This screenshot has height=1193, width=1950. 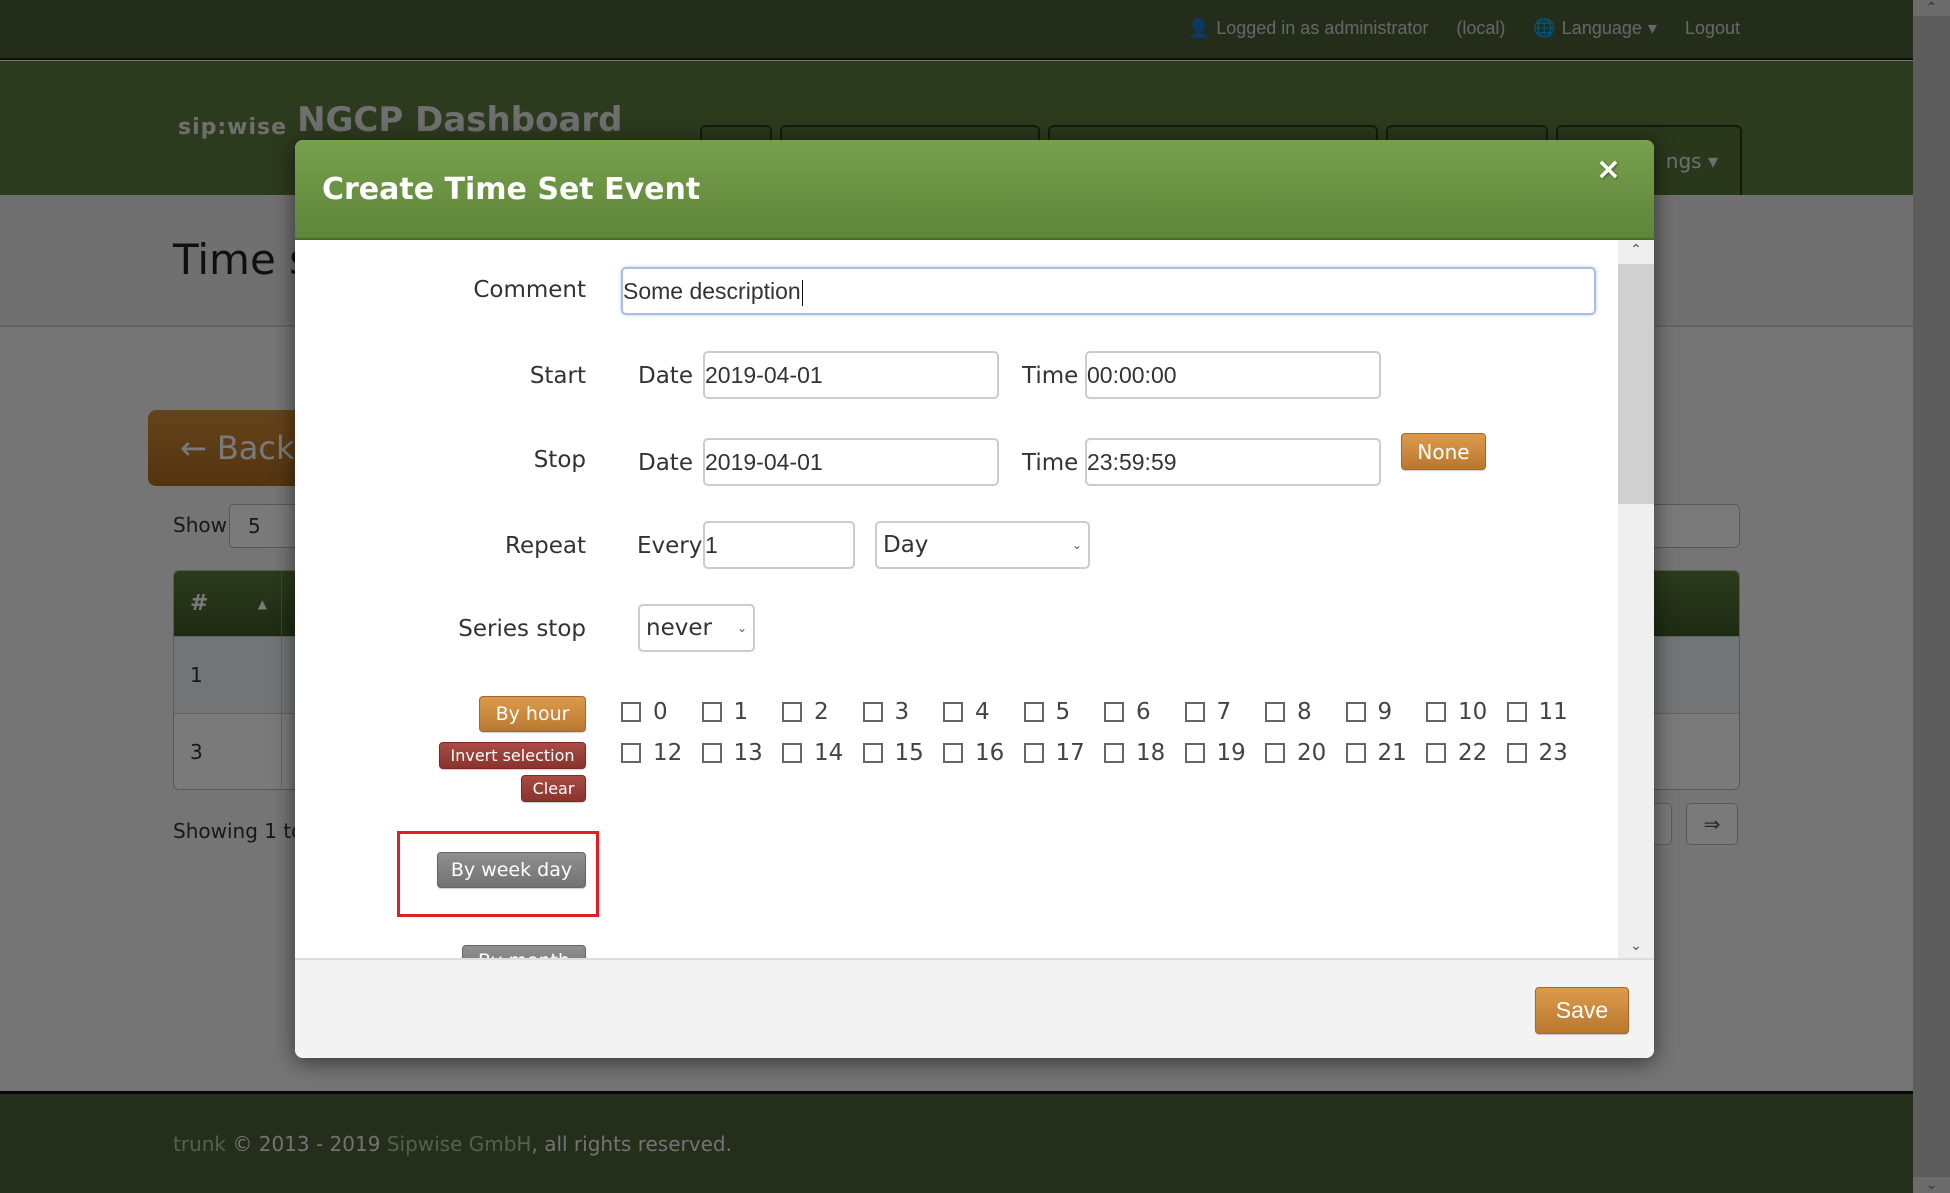 I want to click on every-label: Every, so click(x=670, y=546).